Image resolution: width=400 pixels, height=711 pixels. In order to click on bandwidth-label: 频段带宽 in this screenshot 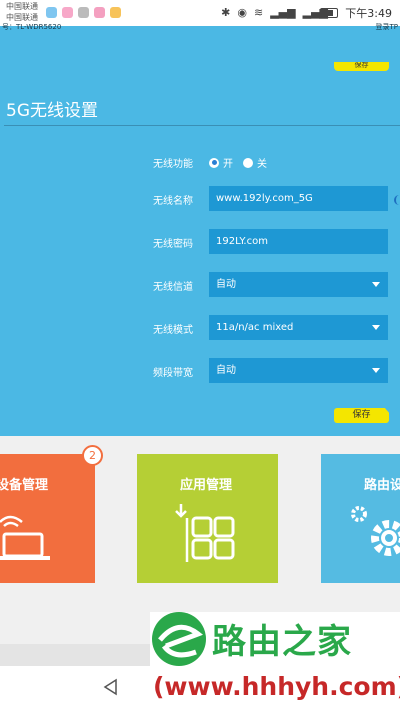, I will do `click(173, 373)`.